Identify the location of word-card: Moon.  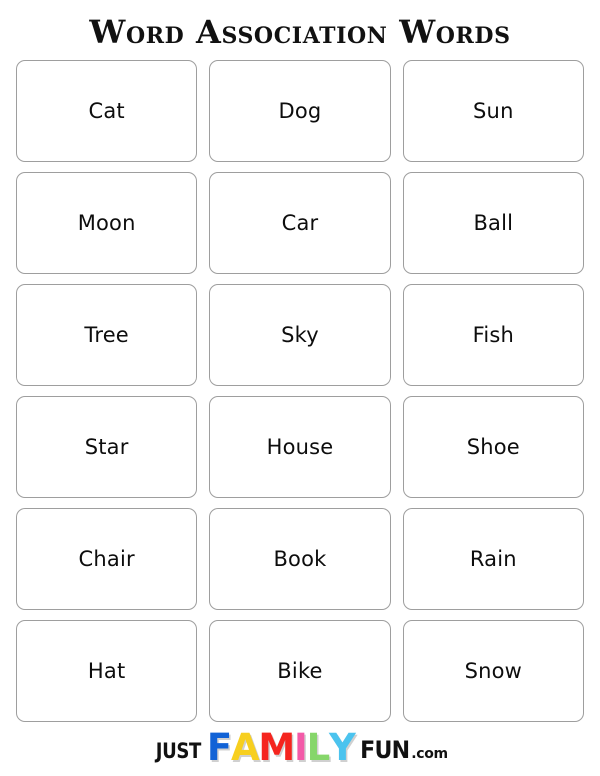
(107, 223).